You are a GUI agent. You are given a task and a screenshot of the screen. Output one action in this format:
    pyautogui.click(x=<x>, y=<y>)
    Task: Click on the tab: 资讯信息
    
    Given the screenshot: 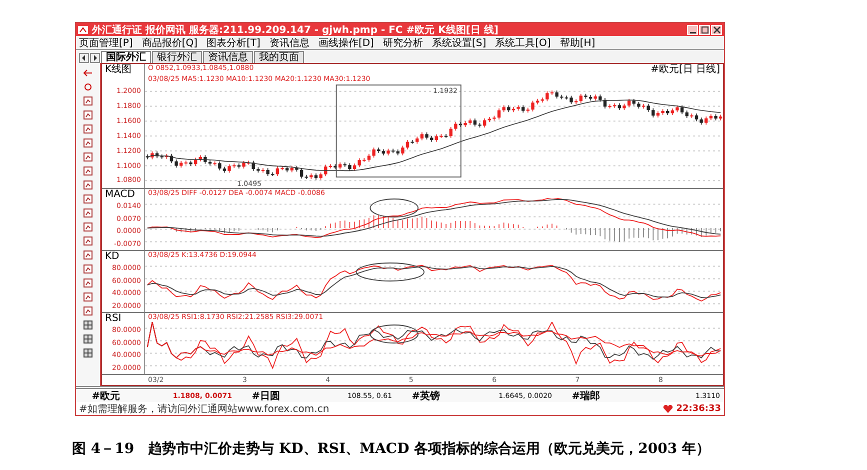 What is the action you would take?
    pyautogui.click(x=228, y=57)
    